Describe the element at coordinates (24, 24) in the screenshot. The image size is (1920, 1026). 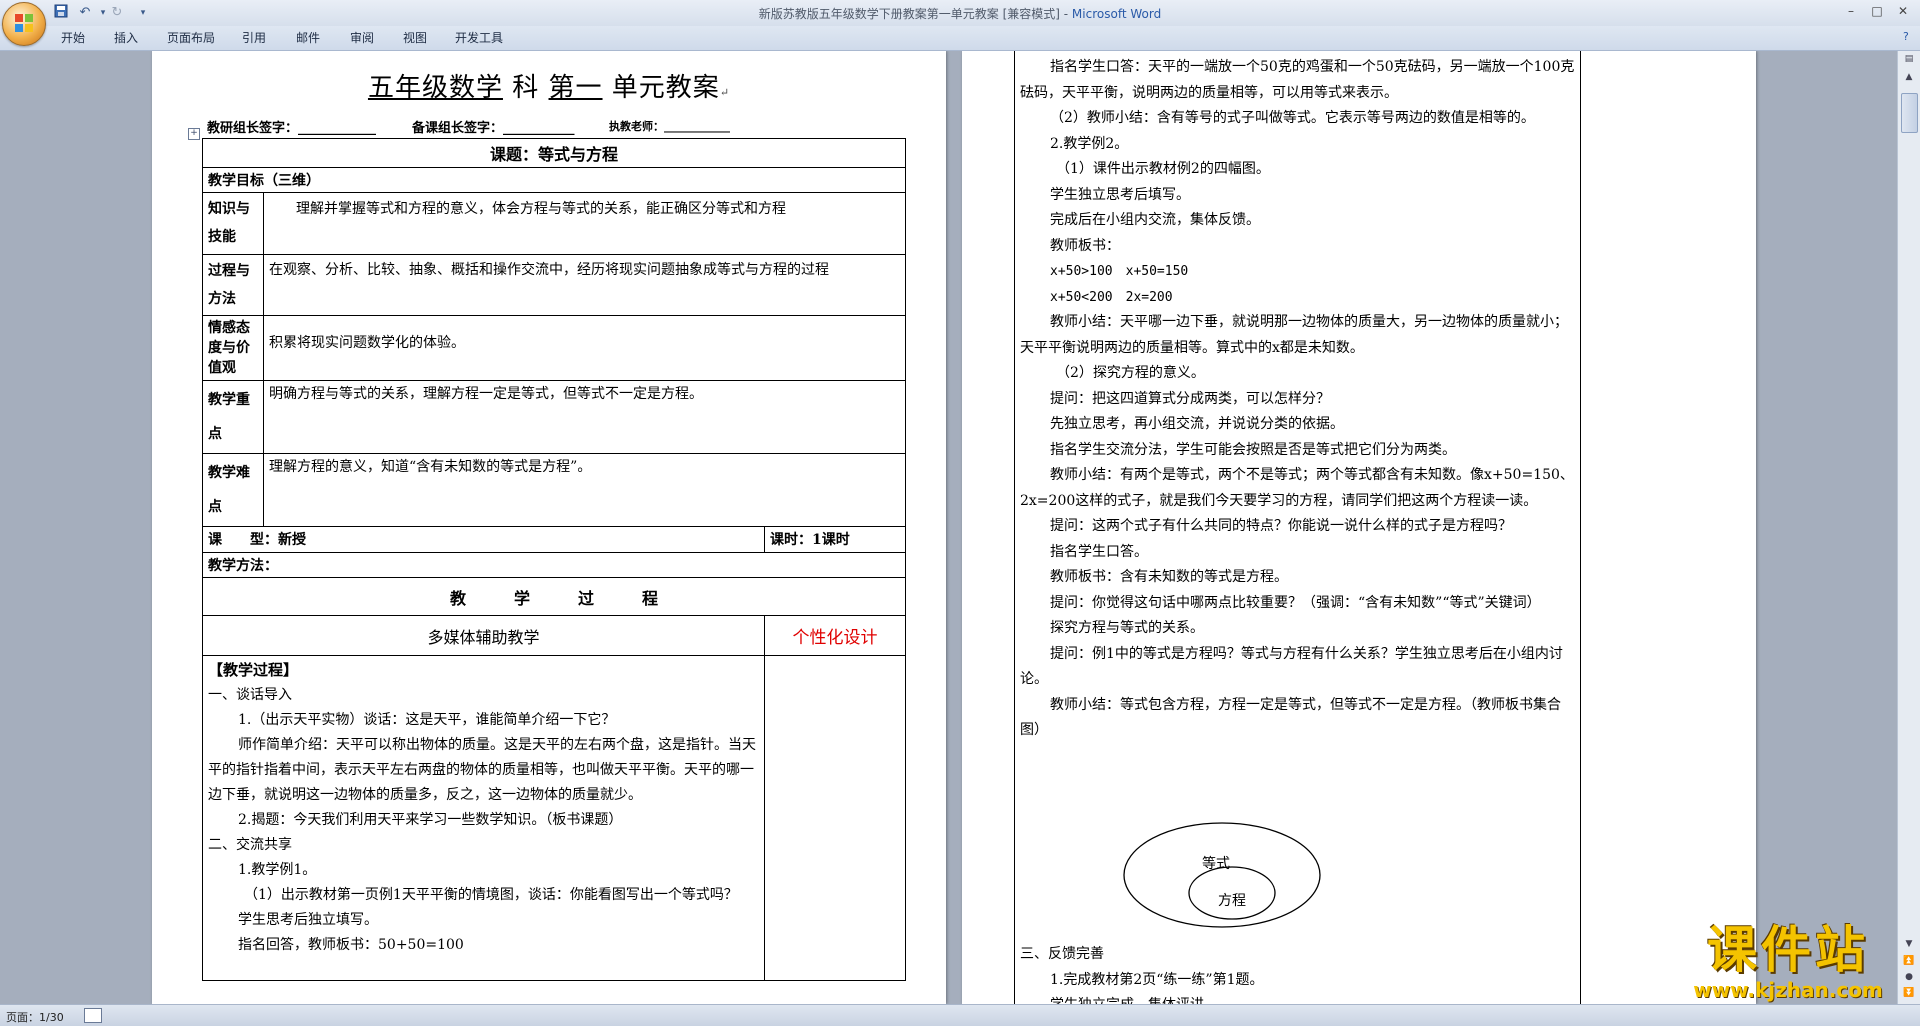
I see `office-button` at that location.